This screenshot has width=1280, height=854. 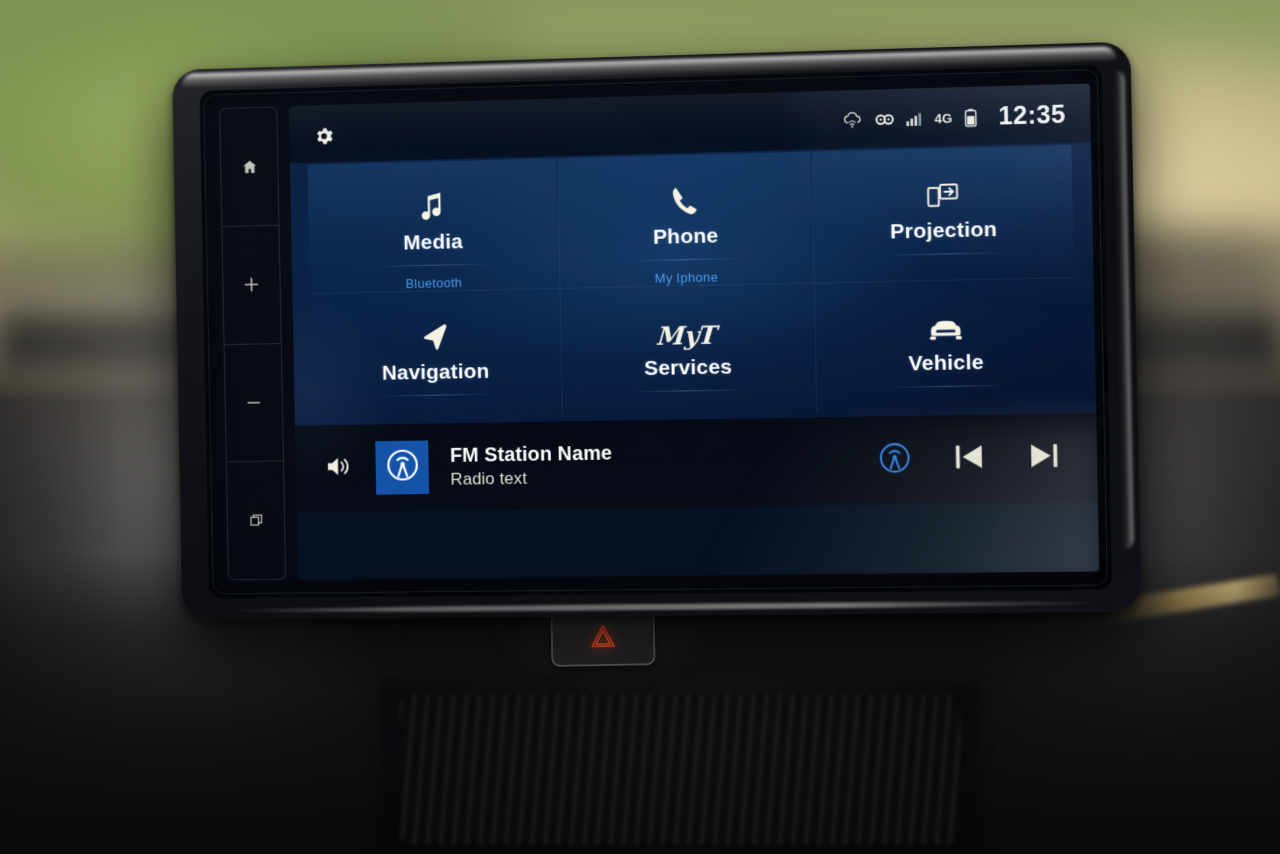 I want to click on source-artwork, so click(x=402, y=467).